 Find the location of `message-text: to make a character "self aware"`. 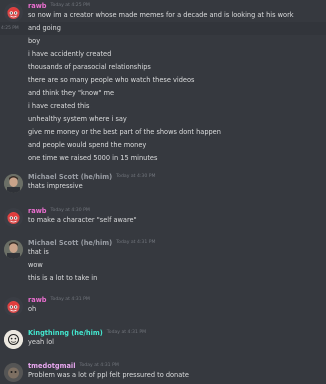

message-text: to make a character "self aware" is located at coordinates (82, 219).